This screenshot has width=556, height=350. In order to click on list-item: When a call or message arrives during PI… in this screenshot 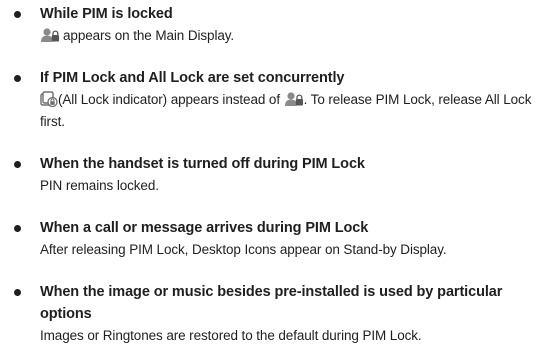, I will do `click(282, 239)`.